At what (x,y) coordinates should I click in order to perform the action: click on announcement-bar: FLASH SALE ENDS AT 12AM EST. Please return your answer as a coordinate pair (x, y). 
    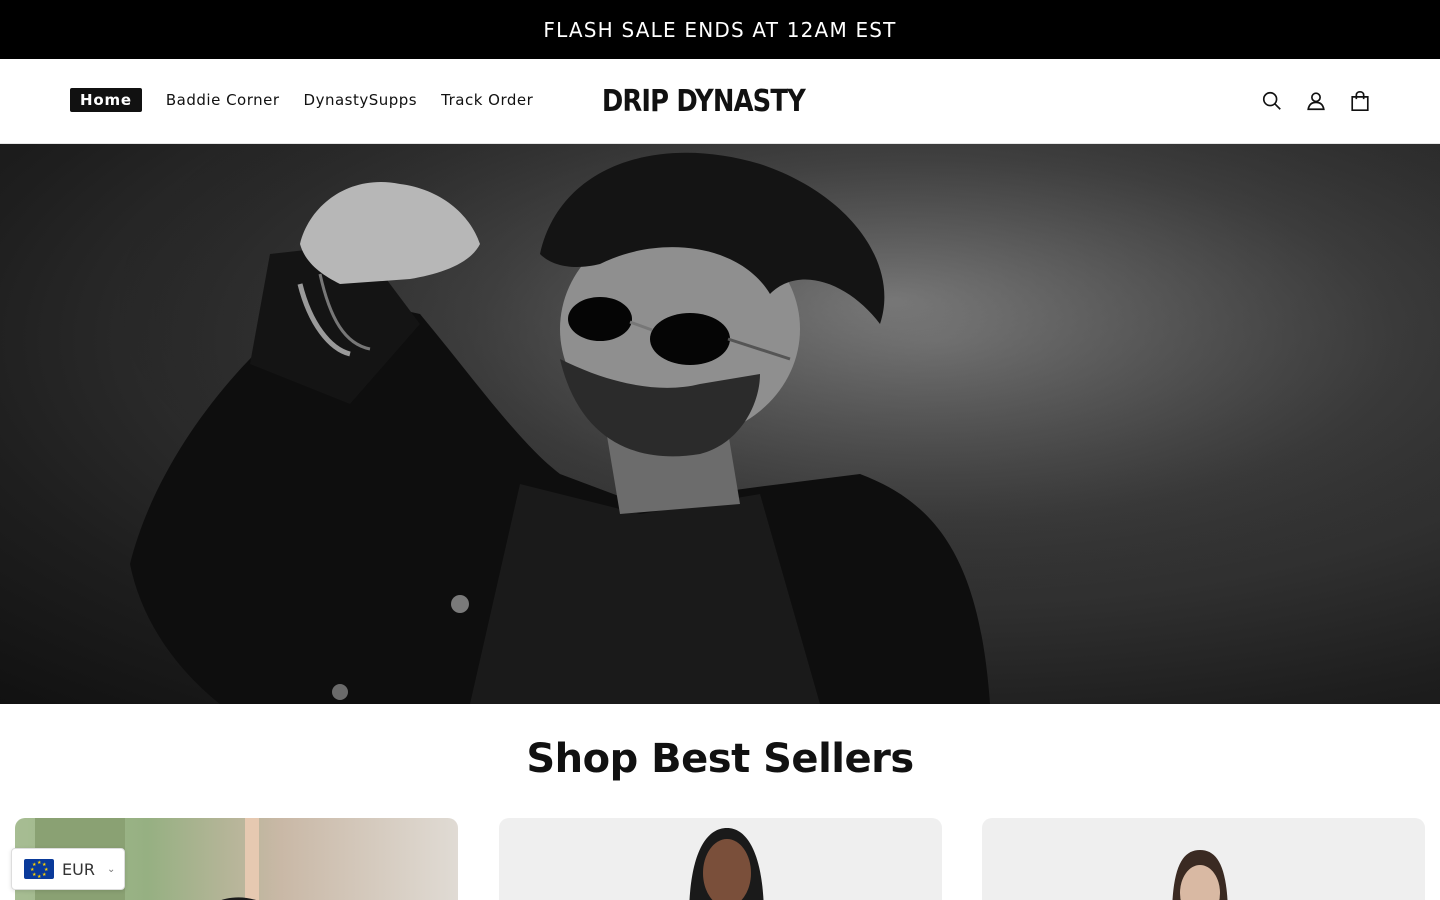
    Looking at the image, I should click on (720, 29).